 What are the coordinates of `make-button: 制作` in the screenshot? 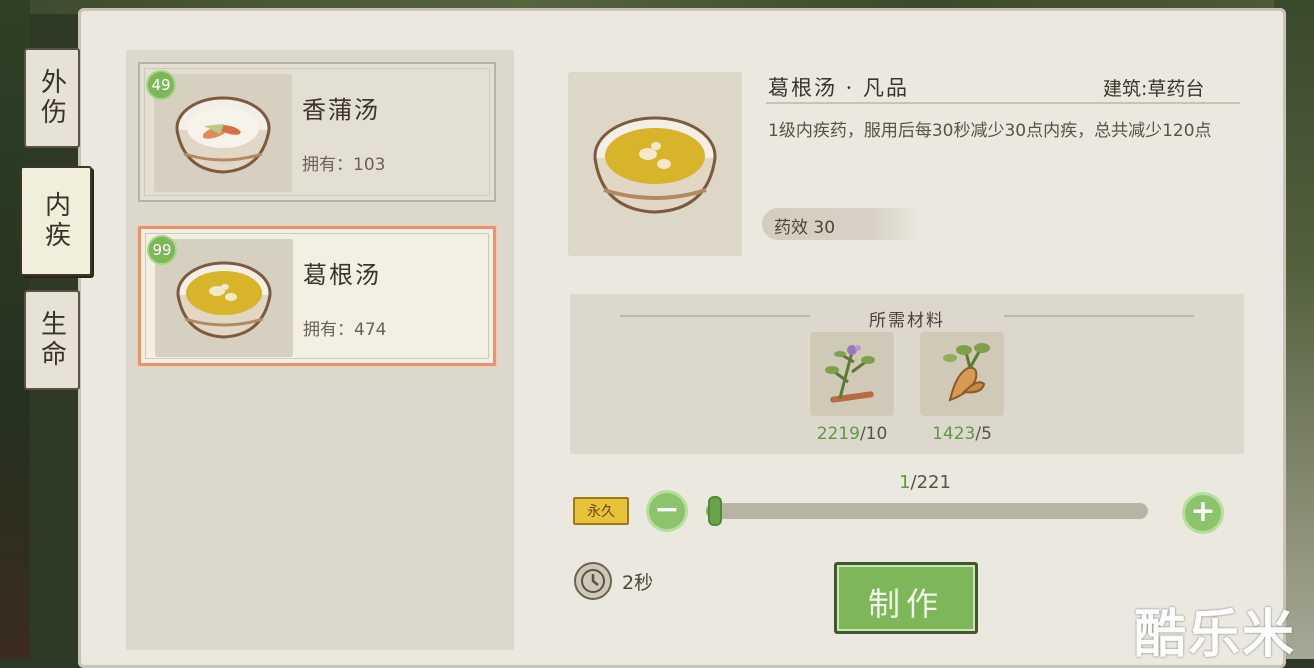 It's located at (906, 598).